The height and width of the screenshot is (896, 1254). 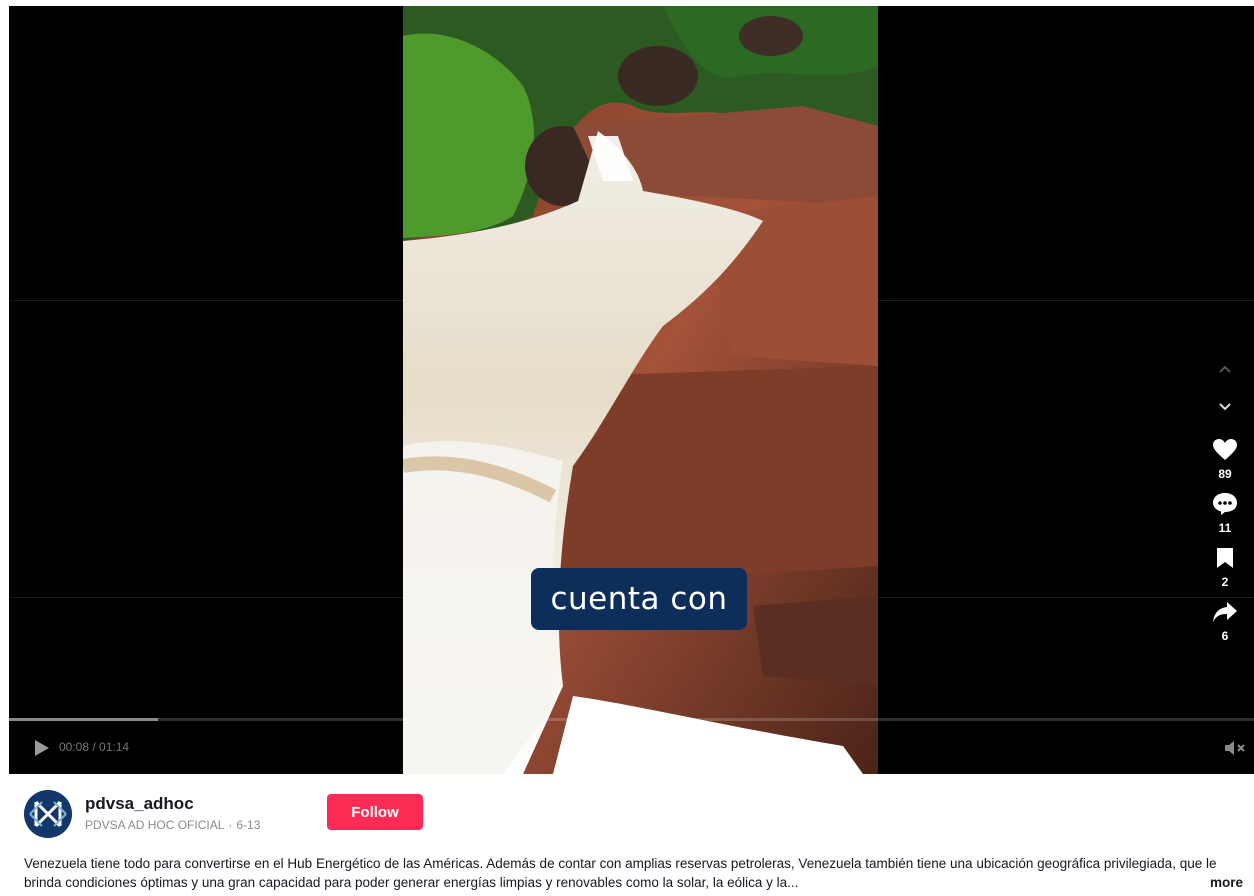 I want to click on chevron-down-icon, so click(x=1225, y=407).